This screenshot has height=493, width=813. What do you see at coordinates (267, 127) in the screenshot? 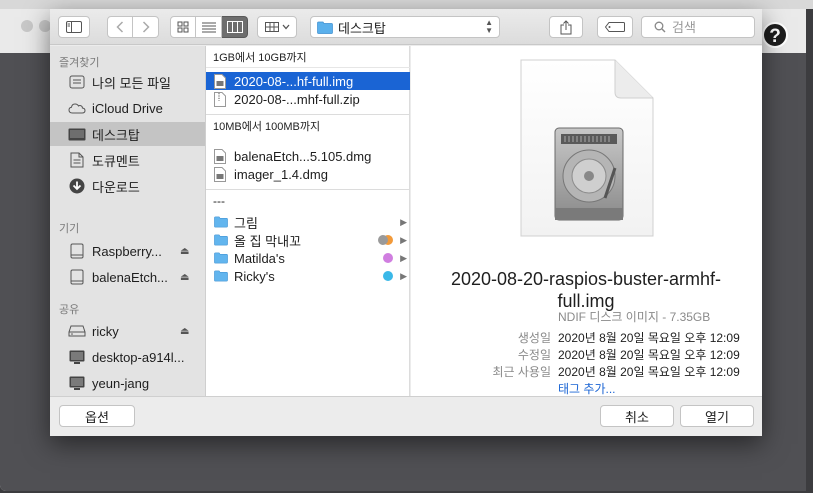
I see `group-header-10mb: 10MB에서 100MB까지` at bounding box center [267, 127].